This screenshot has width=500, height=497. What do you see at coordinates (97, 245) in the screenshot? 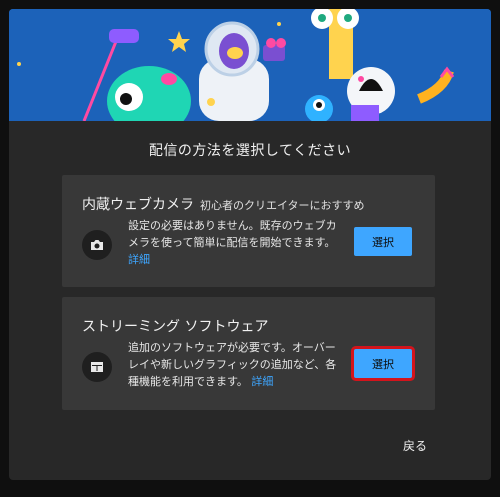
I see `camera-icon` at bounding box center [97, 245].